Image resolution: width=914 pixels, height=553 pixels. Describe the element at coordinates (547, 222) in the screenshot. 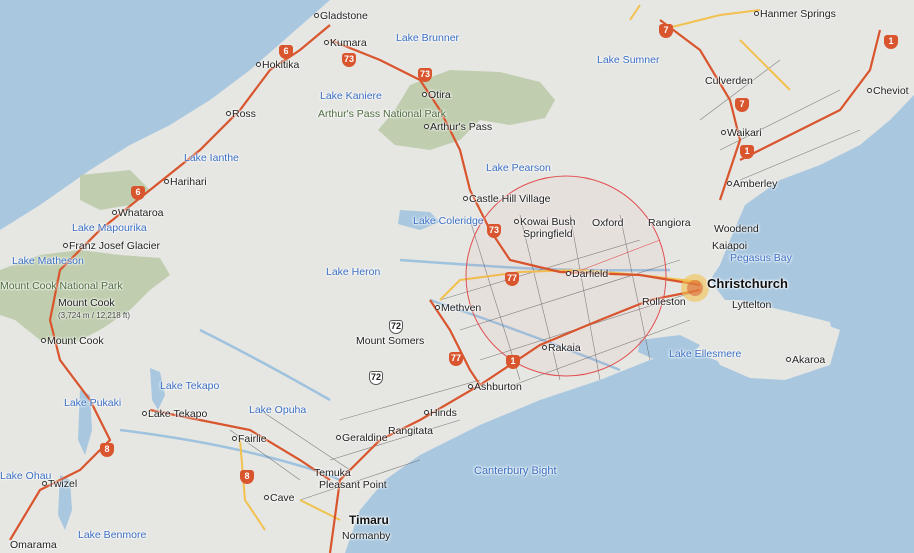

I see `place-label: Kowai Bush` at that location.